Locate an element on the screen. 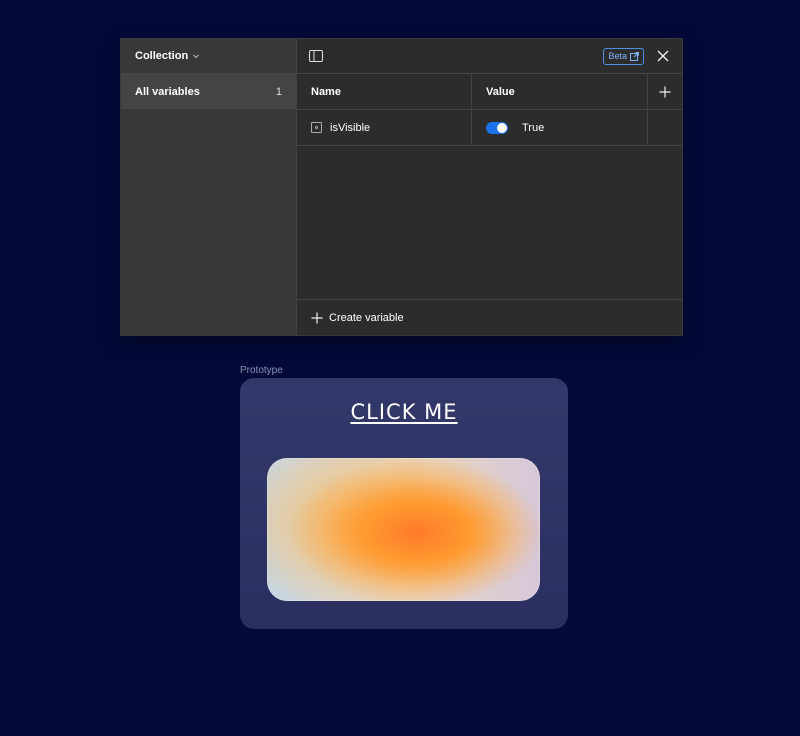 The height and width of the screenshot is (736, 800). collection-item-label: All variables is located at coordinates (167, 91).